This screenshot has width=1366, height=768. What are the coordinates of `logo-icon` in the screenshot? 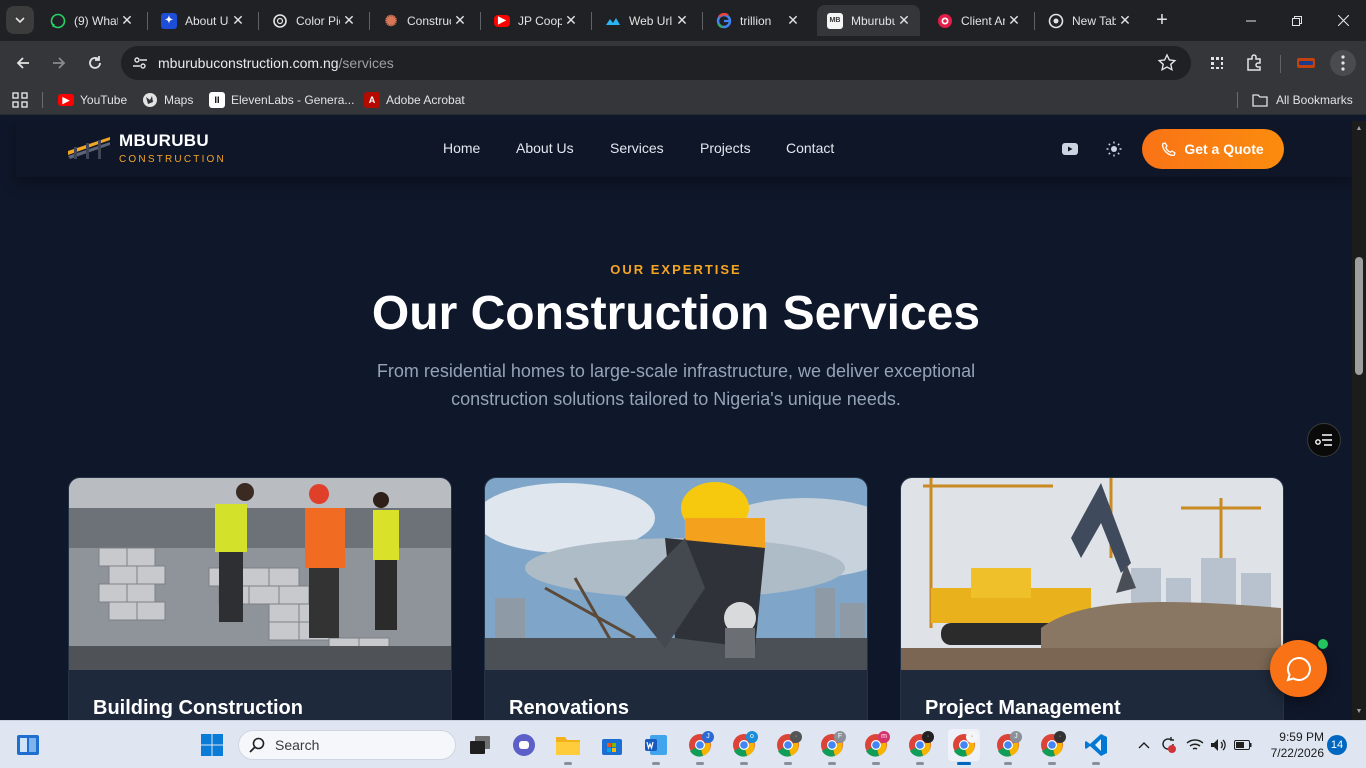 It's located at (89, 147).